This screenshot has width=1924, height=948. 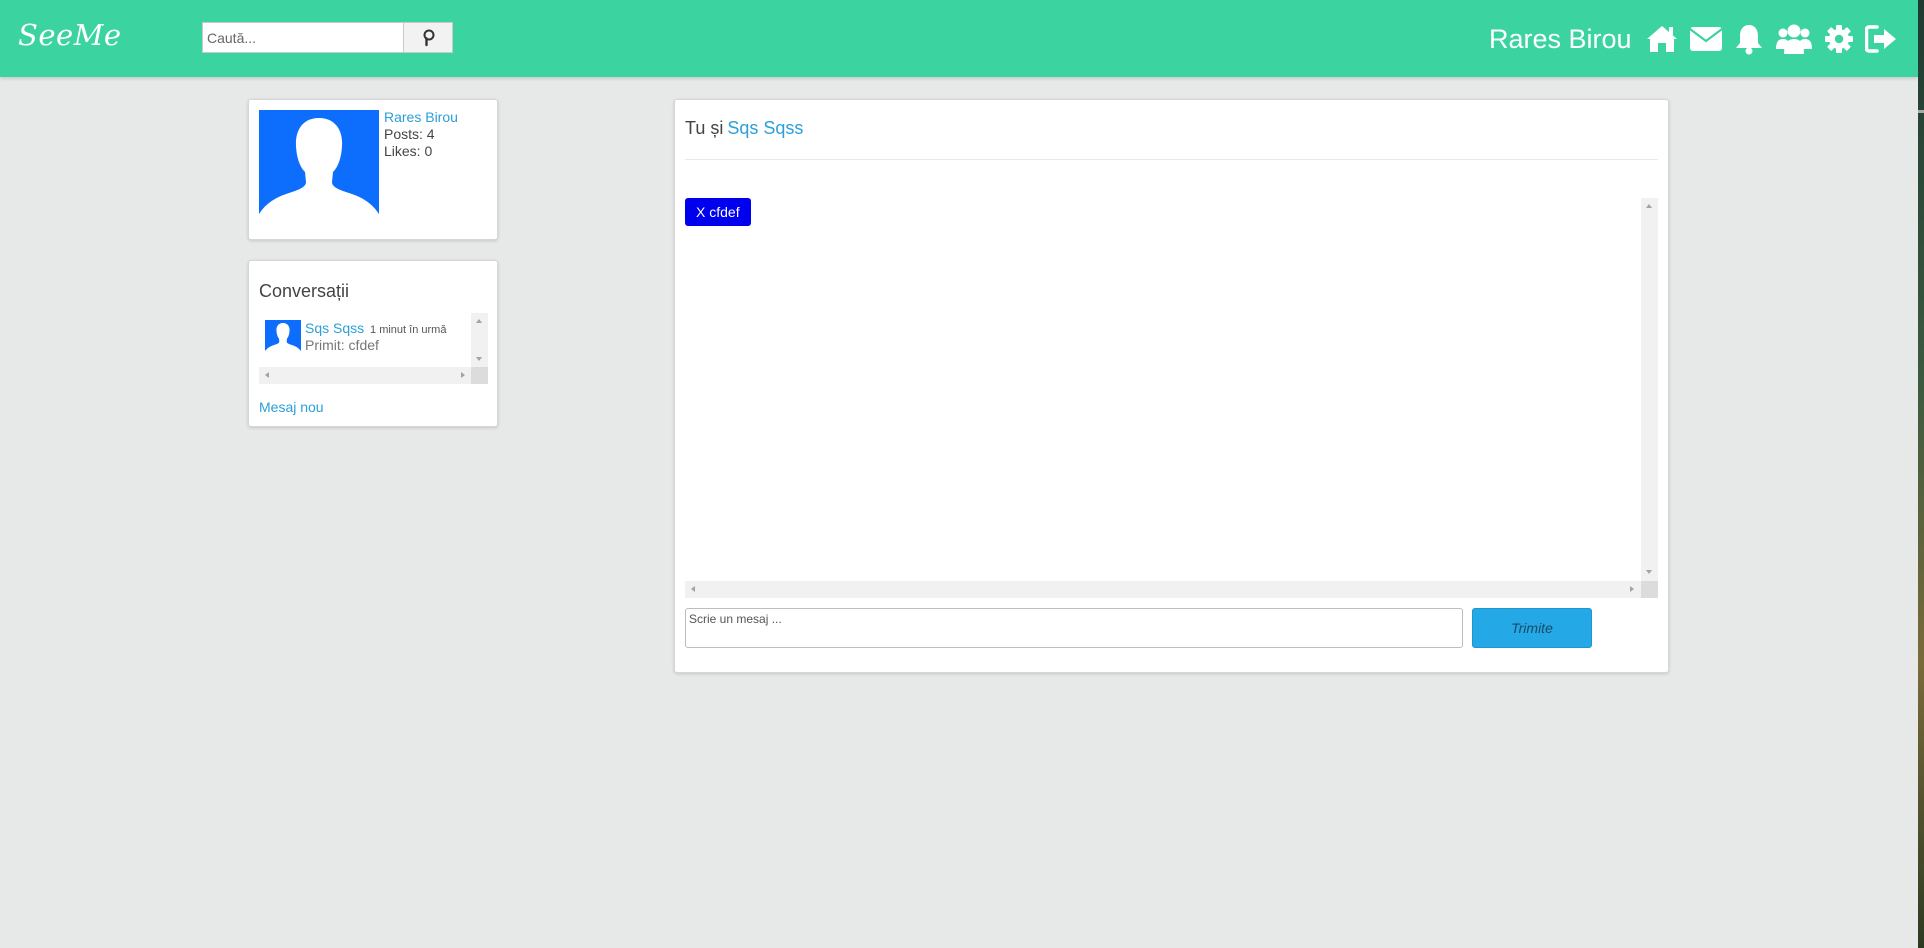 What do you see at coordinates (1921, 111) in the screenshot?
I see `background-window-mark` at bounding box center [1921, 111].